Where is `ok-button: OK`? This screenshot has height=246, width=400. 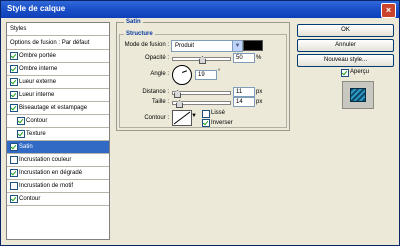 ok-button: OK is located at coordinates (345, 30).